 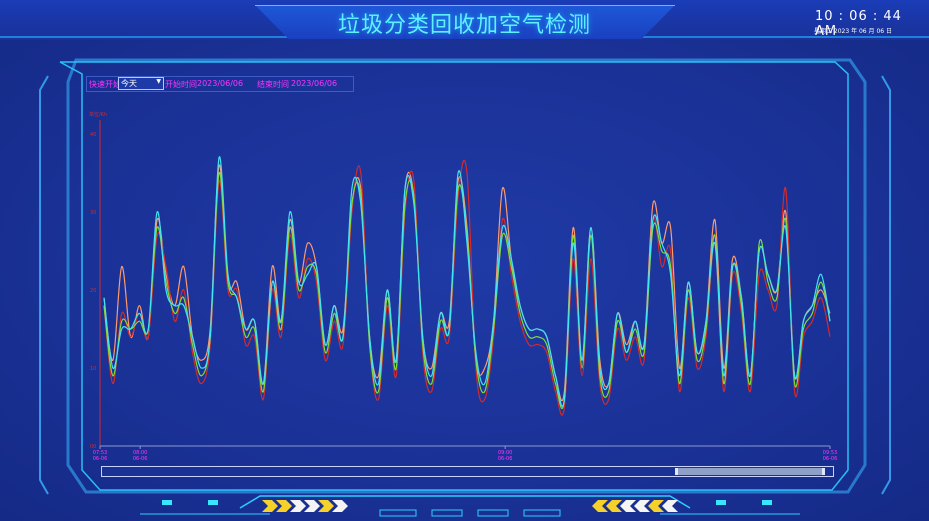 I want to click on data-zoom-slider, so click(x=467, y=471).